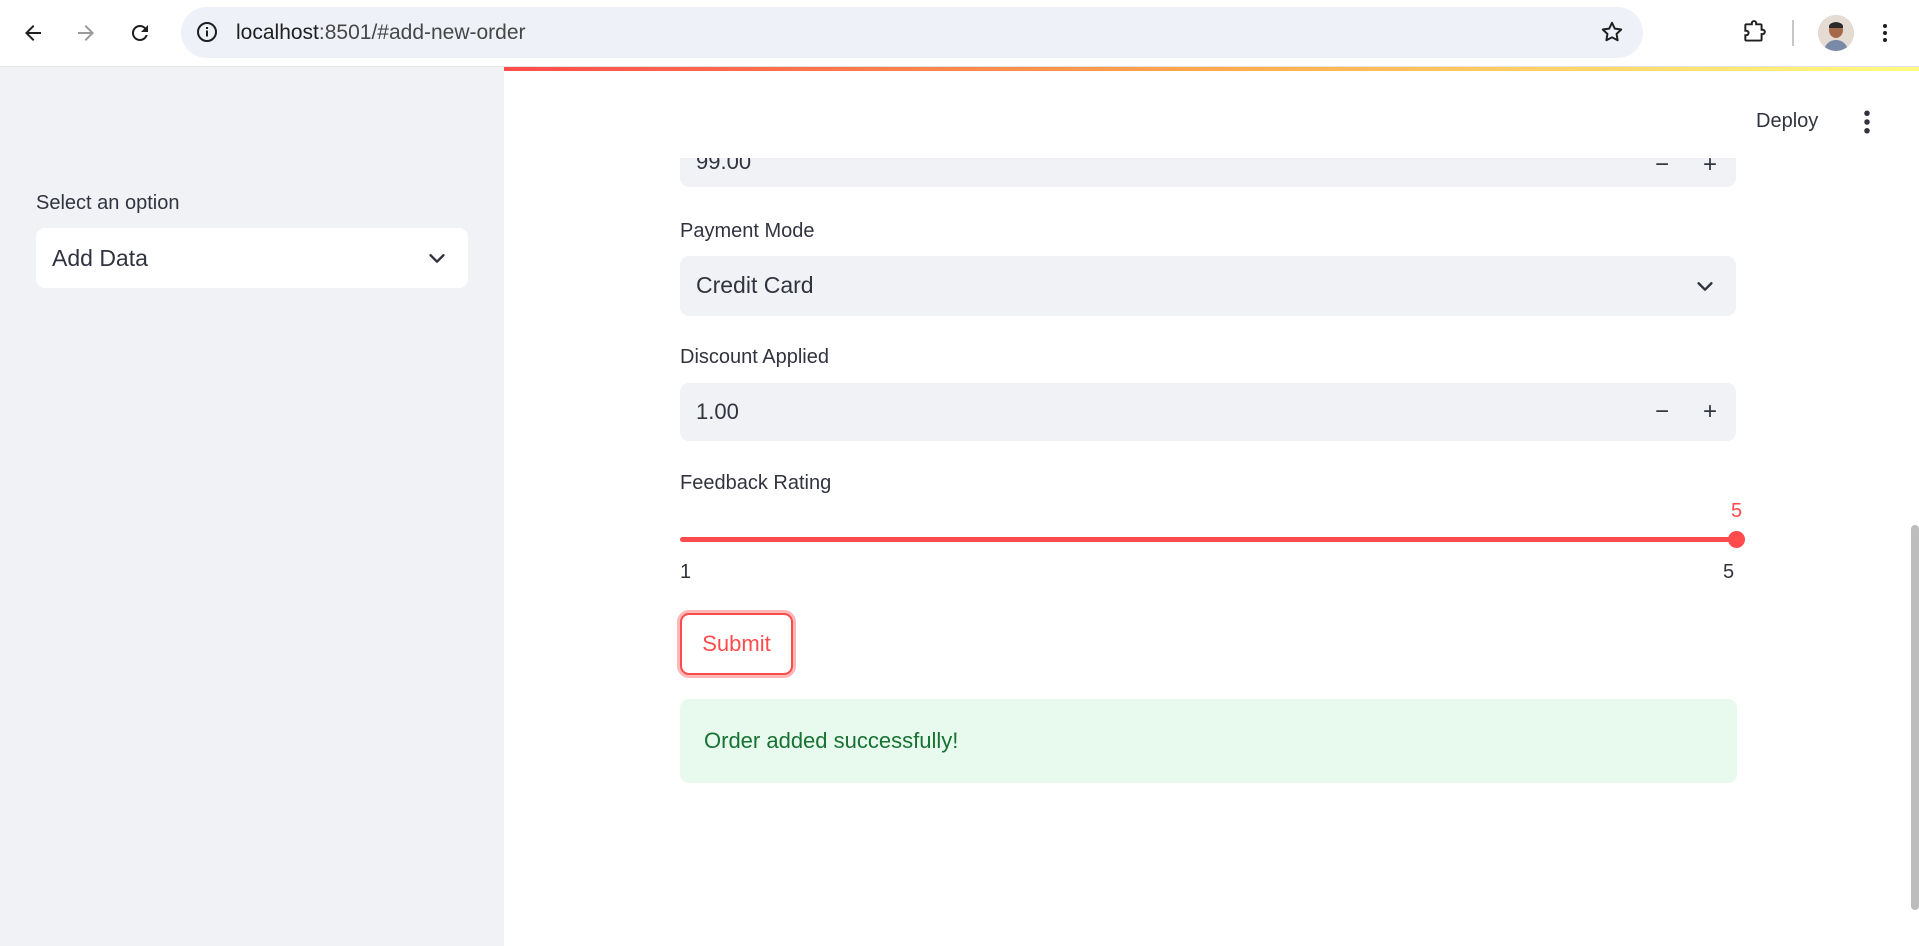  What do you see at coordinates (747, 231) in the screenshot?
I see `payment-mode-label: Payment Mode` at bounding box center [747, 231].